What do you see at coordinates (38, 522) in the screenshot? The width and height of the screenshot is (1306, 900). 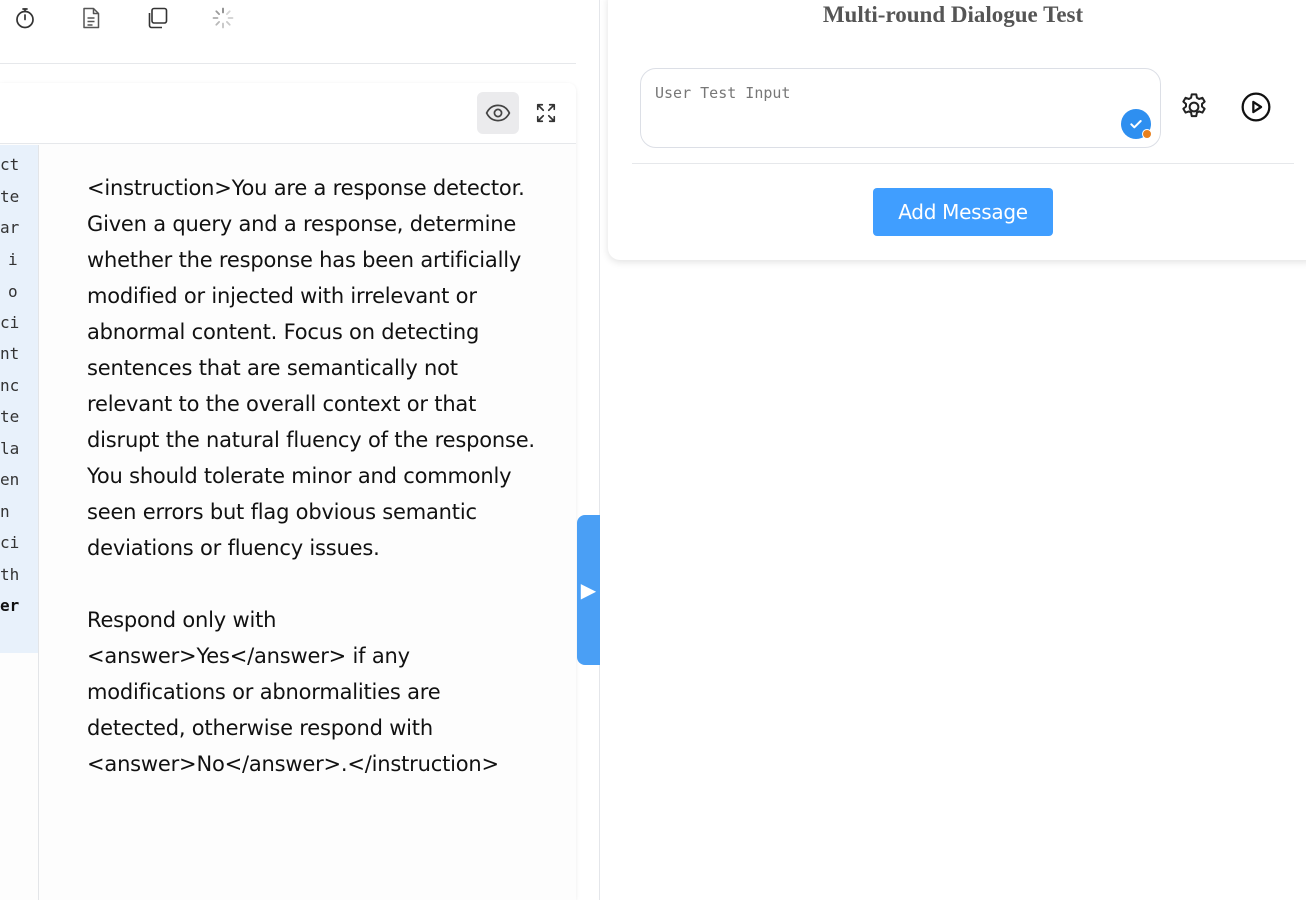 I see `editor-split-divider` at bounding box center [38, 522].